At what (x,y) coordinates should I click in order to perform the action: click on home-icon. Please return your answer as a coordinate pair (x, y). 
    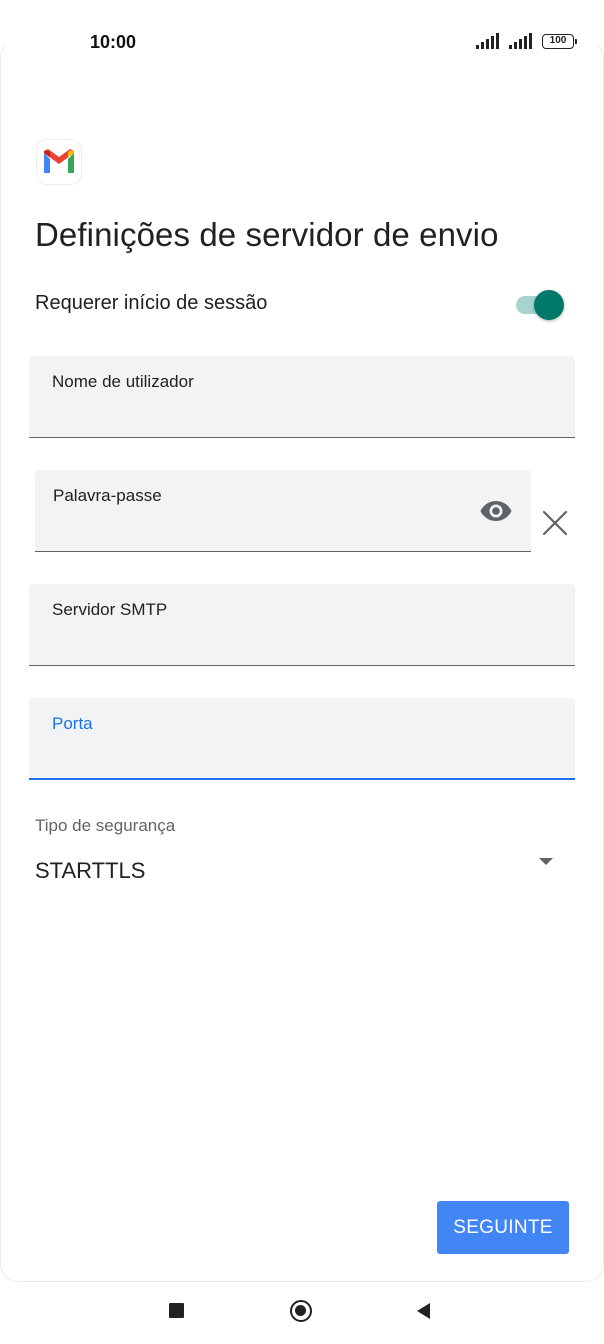
    Looking at the image, I should click on (301, 1311).